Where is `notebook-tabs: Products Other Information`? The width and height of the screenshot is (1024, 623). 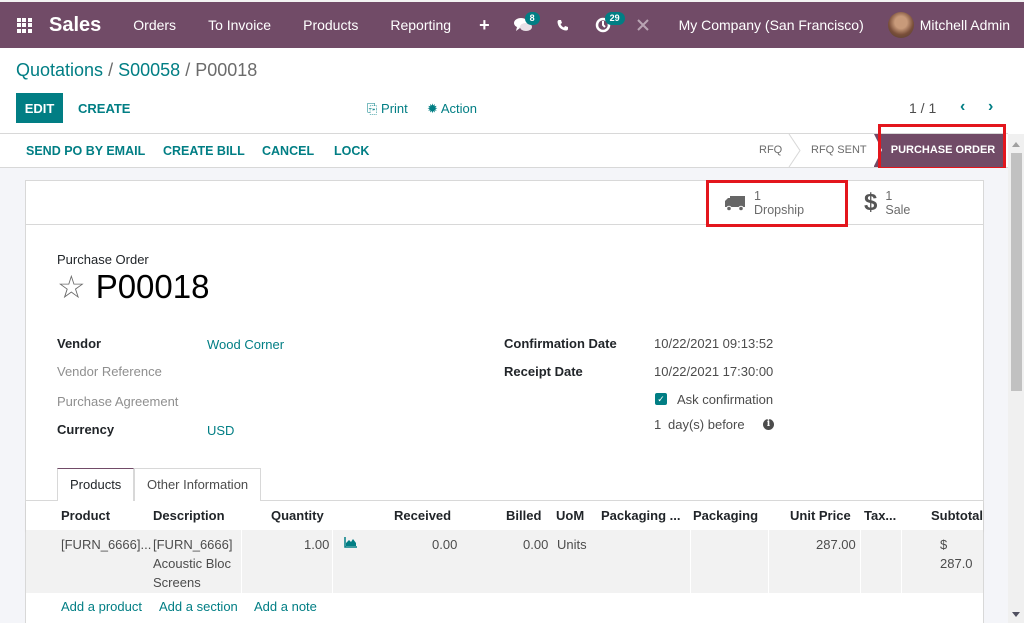 notebook-tabs: Products Other Information is located at coordinates (504, 485).